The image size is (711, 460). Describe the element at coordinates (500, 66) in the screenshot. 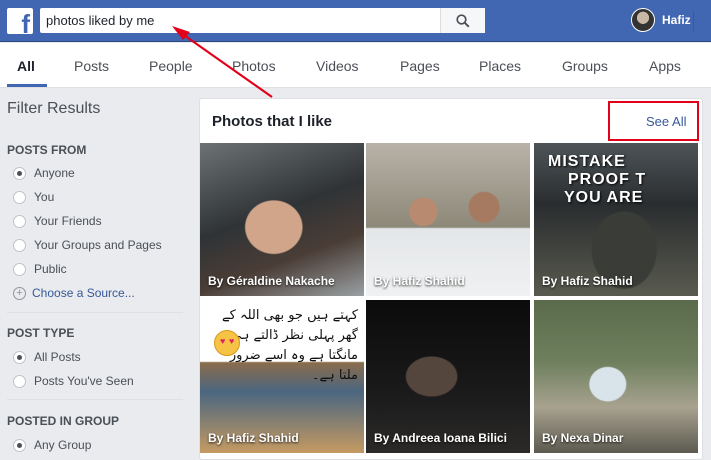

I see `tab-places: Places` at that location.